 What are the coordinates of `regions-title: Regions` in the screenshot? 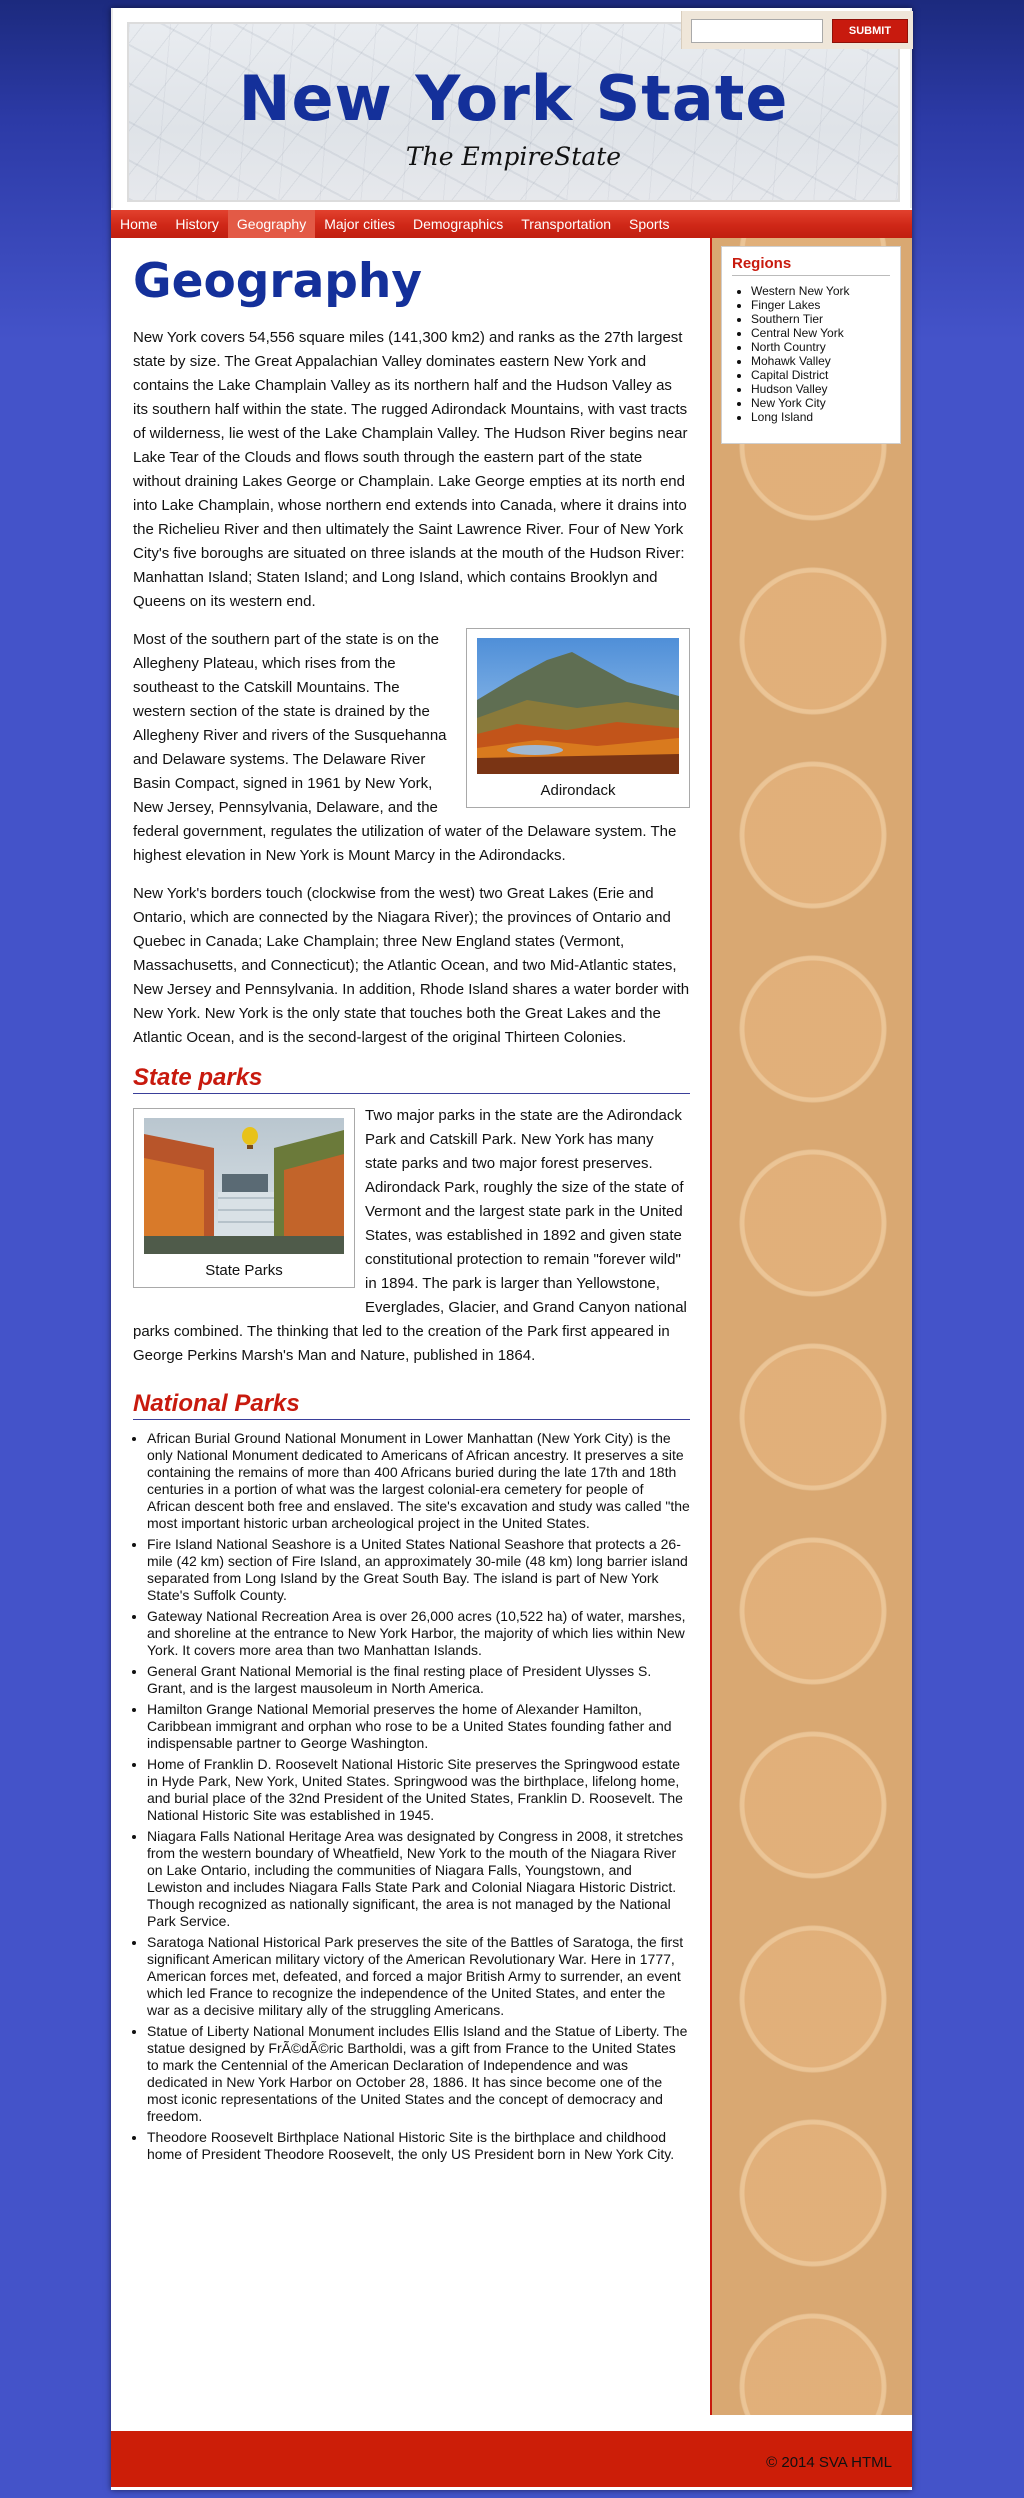 It's located at (811, 265).